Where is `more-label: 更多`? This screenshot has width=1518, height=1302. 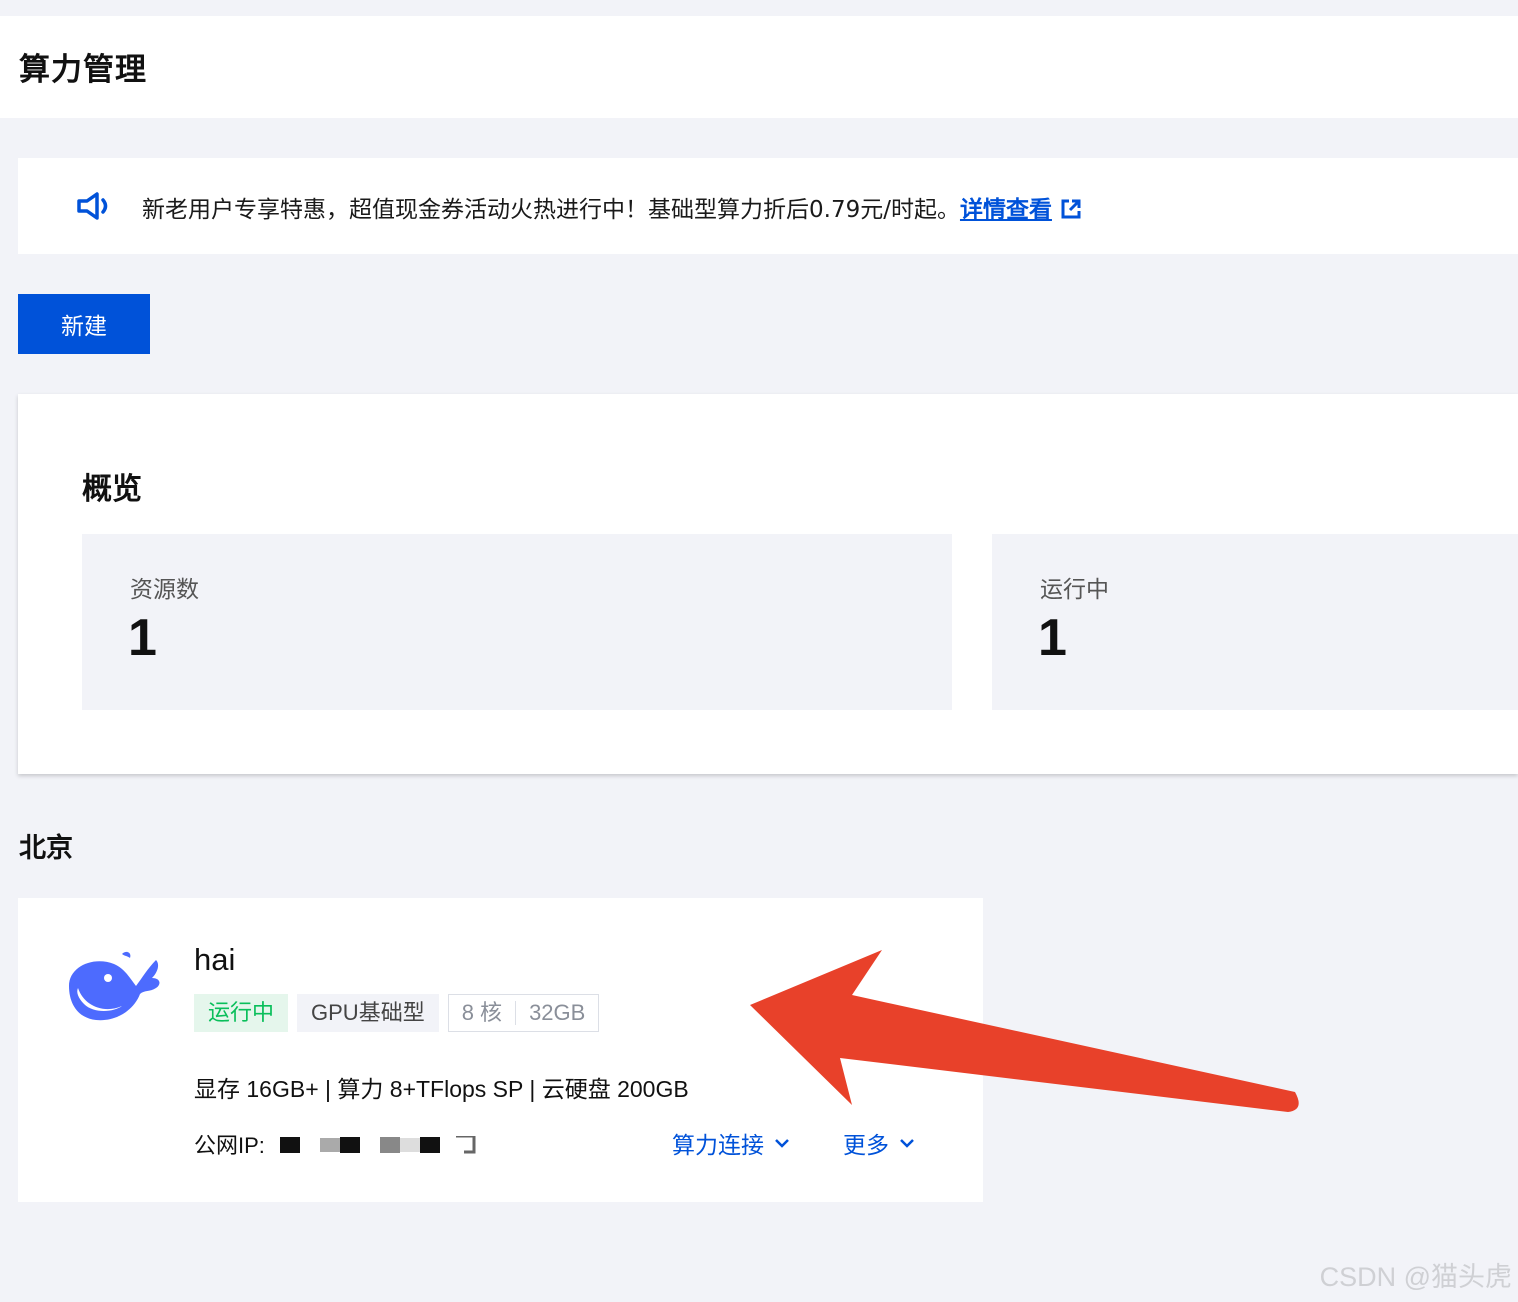 more-label: 更多 is located at coordinates (866, 1146).